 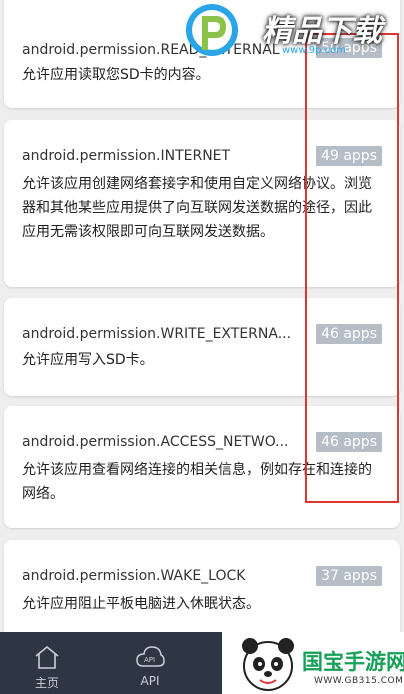 What do you see at coordinates (349, 576) in the screenshot?
I see `app-count-badge: 37 apps` at bounding box center [349, 576].